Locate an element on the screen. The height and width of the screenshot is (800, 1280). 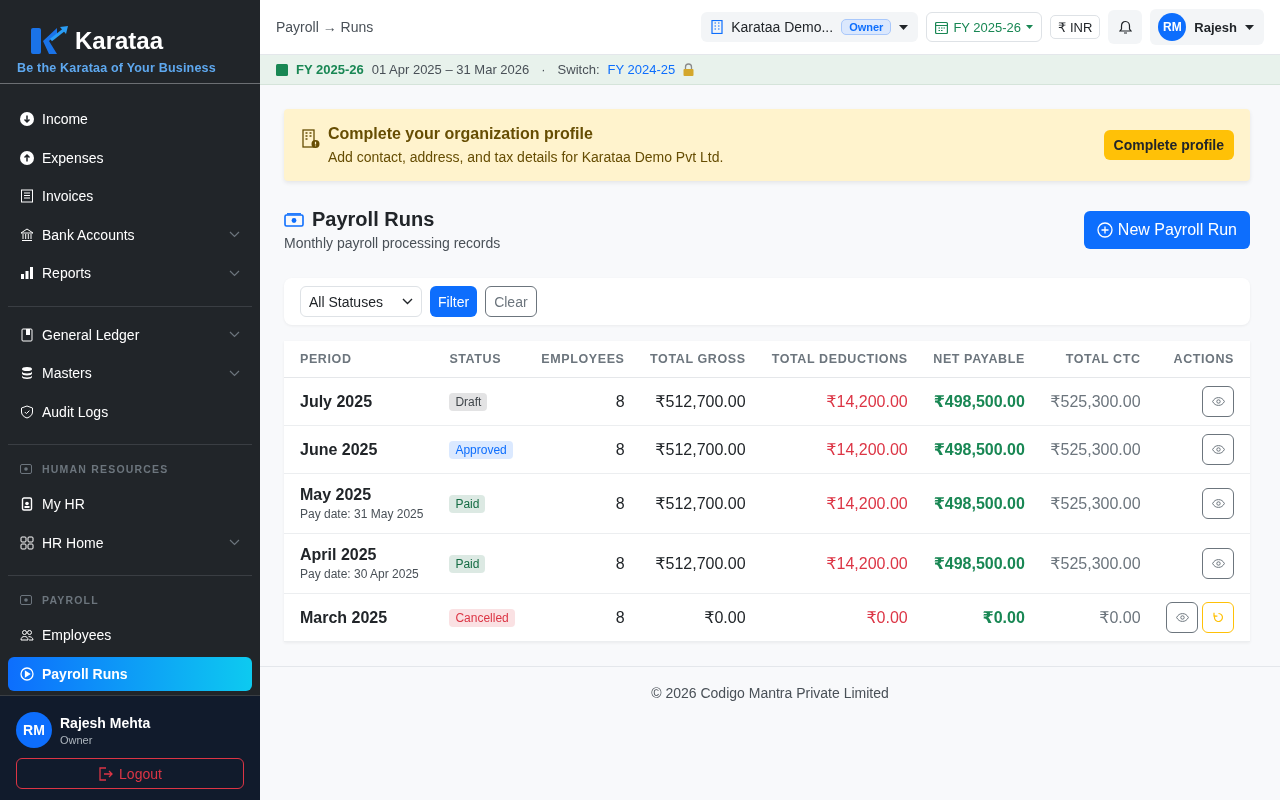
sidebar-item: Masters is located at coordinates (130, 373).